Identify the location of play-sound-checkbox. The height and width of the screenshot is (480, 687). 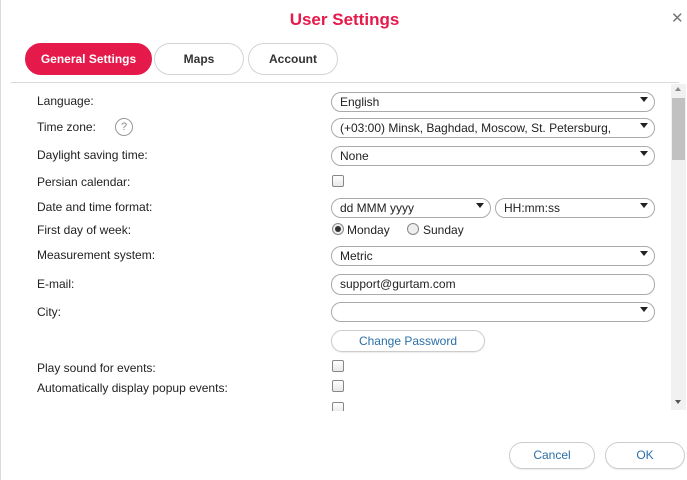
(338, 366).